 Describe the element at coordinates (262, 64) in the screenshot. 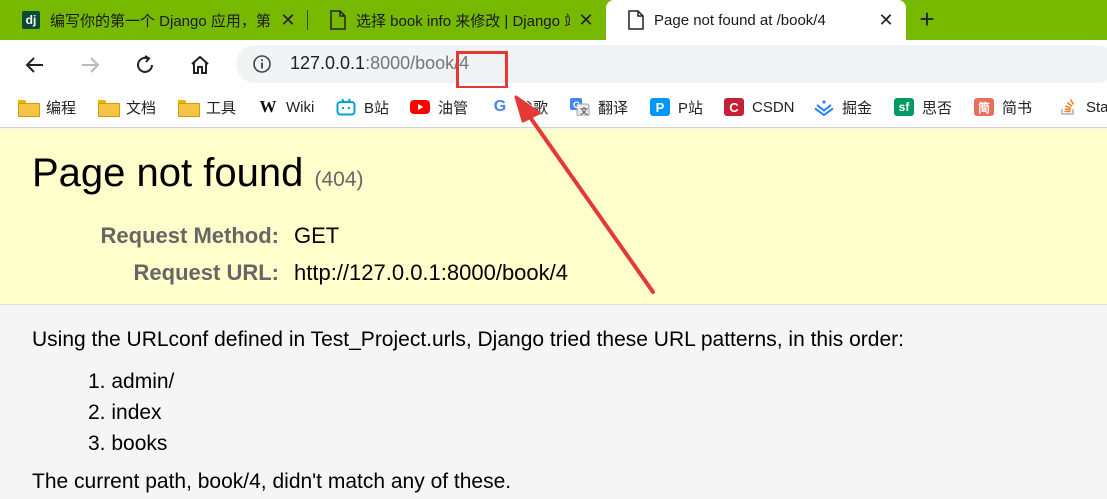

I see `site-info-icon` at that location.